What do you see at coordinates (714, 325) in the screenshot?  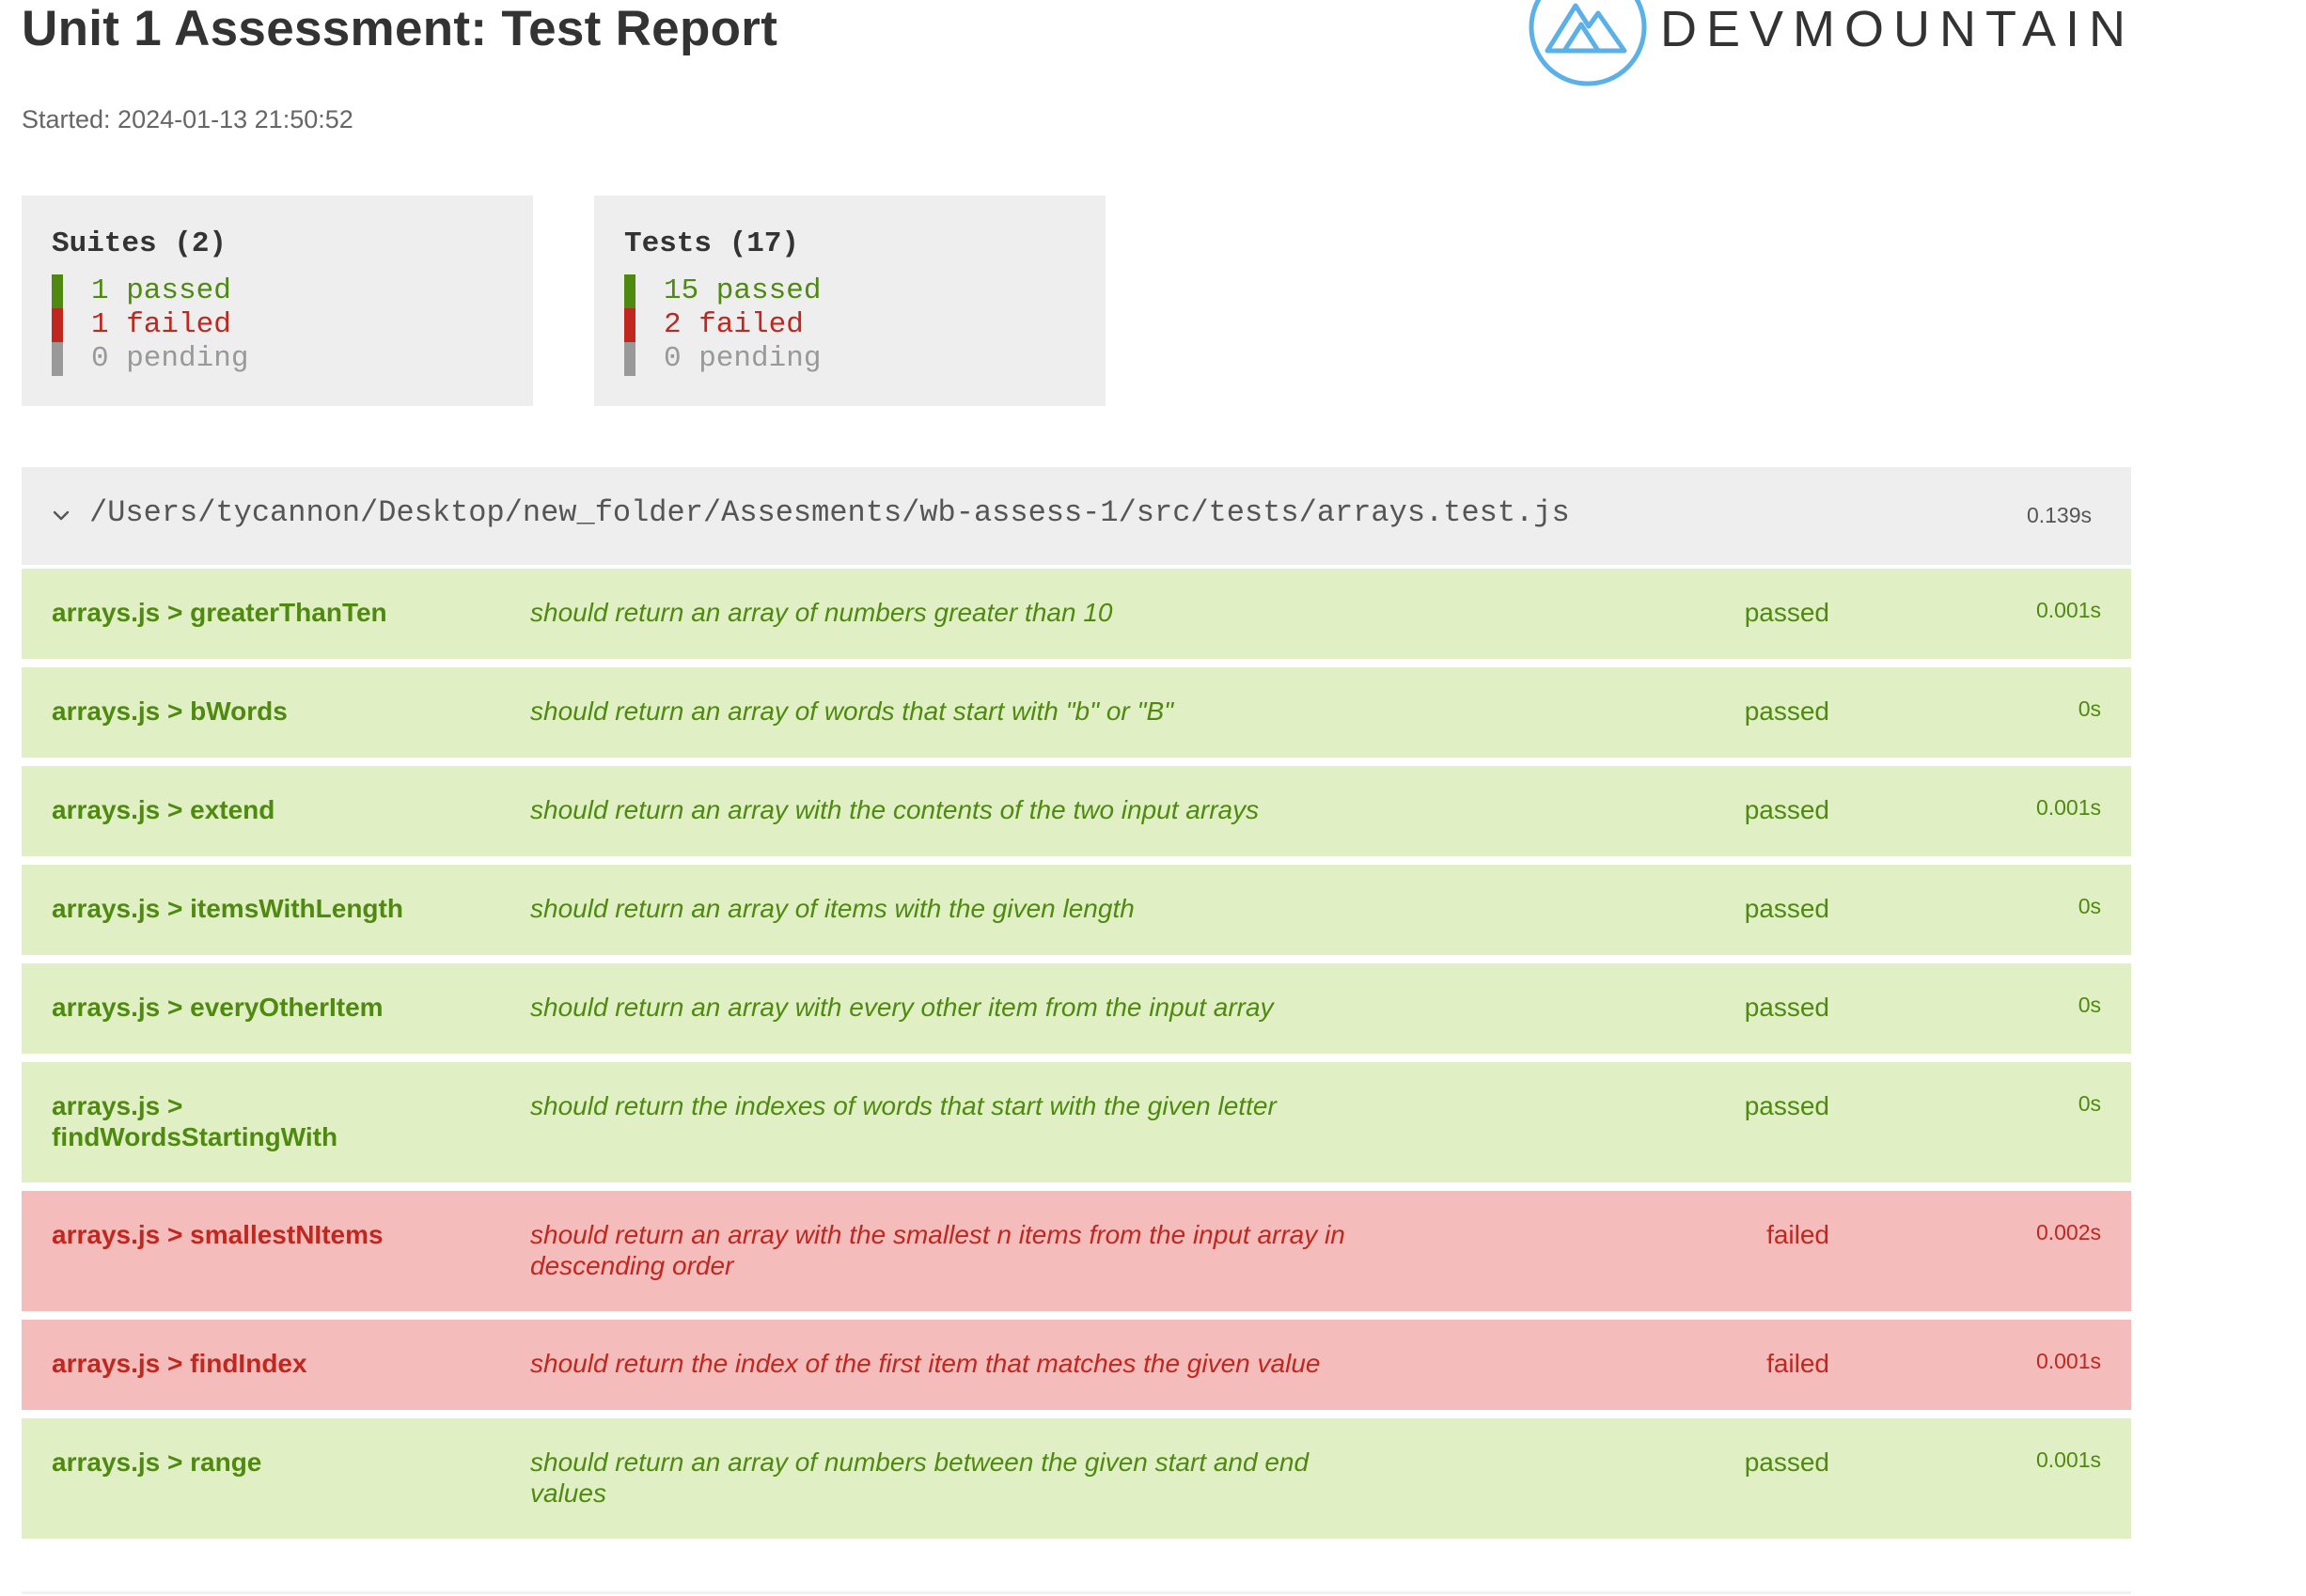 I see `tests-failed-count: 2 failed` at bounding box center [714, 325].